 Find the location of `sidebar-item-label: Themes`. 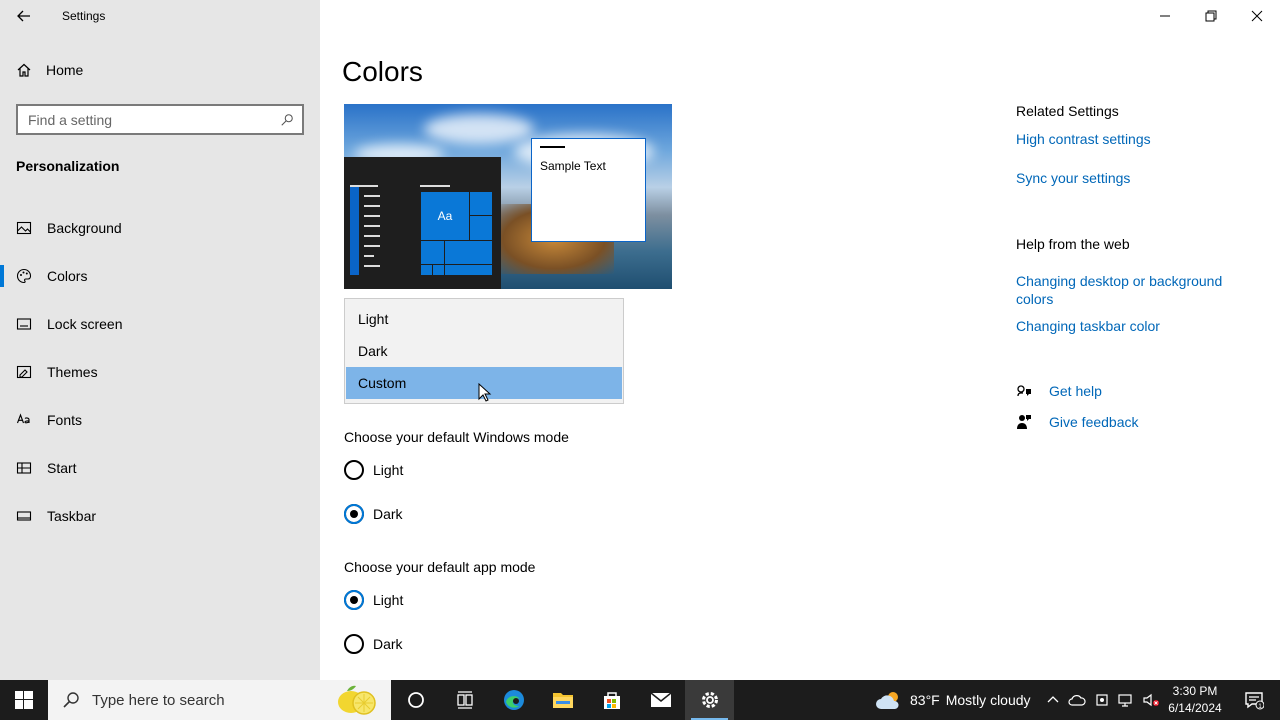

sidebar-item-label: Themes is located at coordinates (72, 372).